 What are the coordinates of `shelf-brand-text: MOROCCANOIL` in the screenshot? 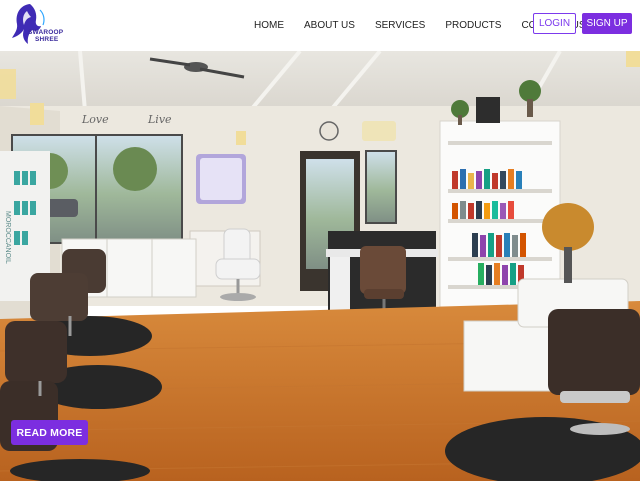 It's located at (7, 237).